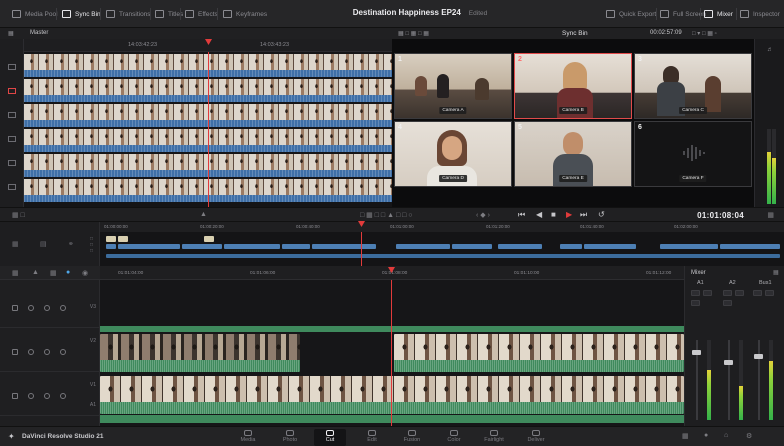 The width and height of the screenshot is (784, 446). Describe the element at coordinates (685, 436) in the screenshot. I see `project-manager-icon: ▦` at that location.